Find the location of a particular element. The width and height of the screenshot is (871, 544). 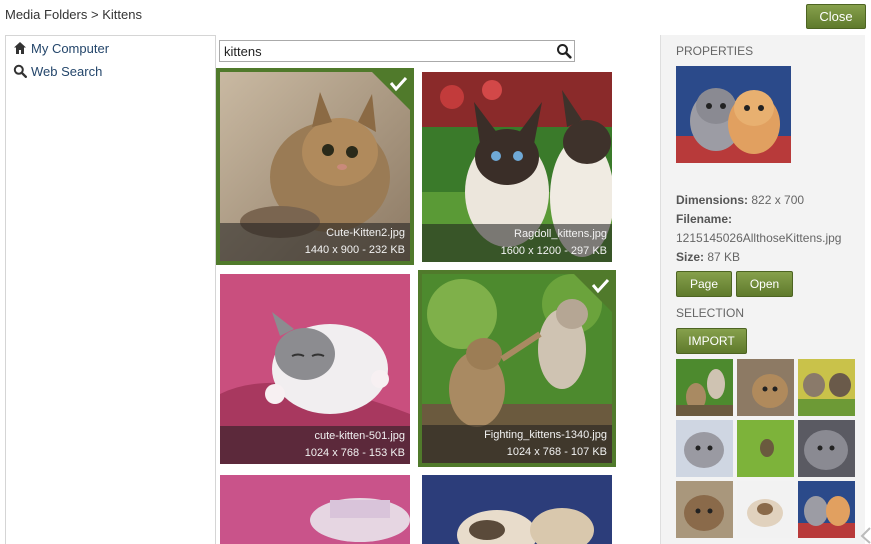

result-tile: Ragdoll_kittens.jpg 1600 x 1200 - 297 KB is located at coordinates (517, 167).